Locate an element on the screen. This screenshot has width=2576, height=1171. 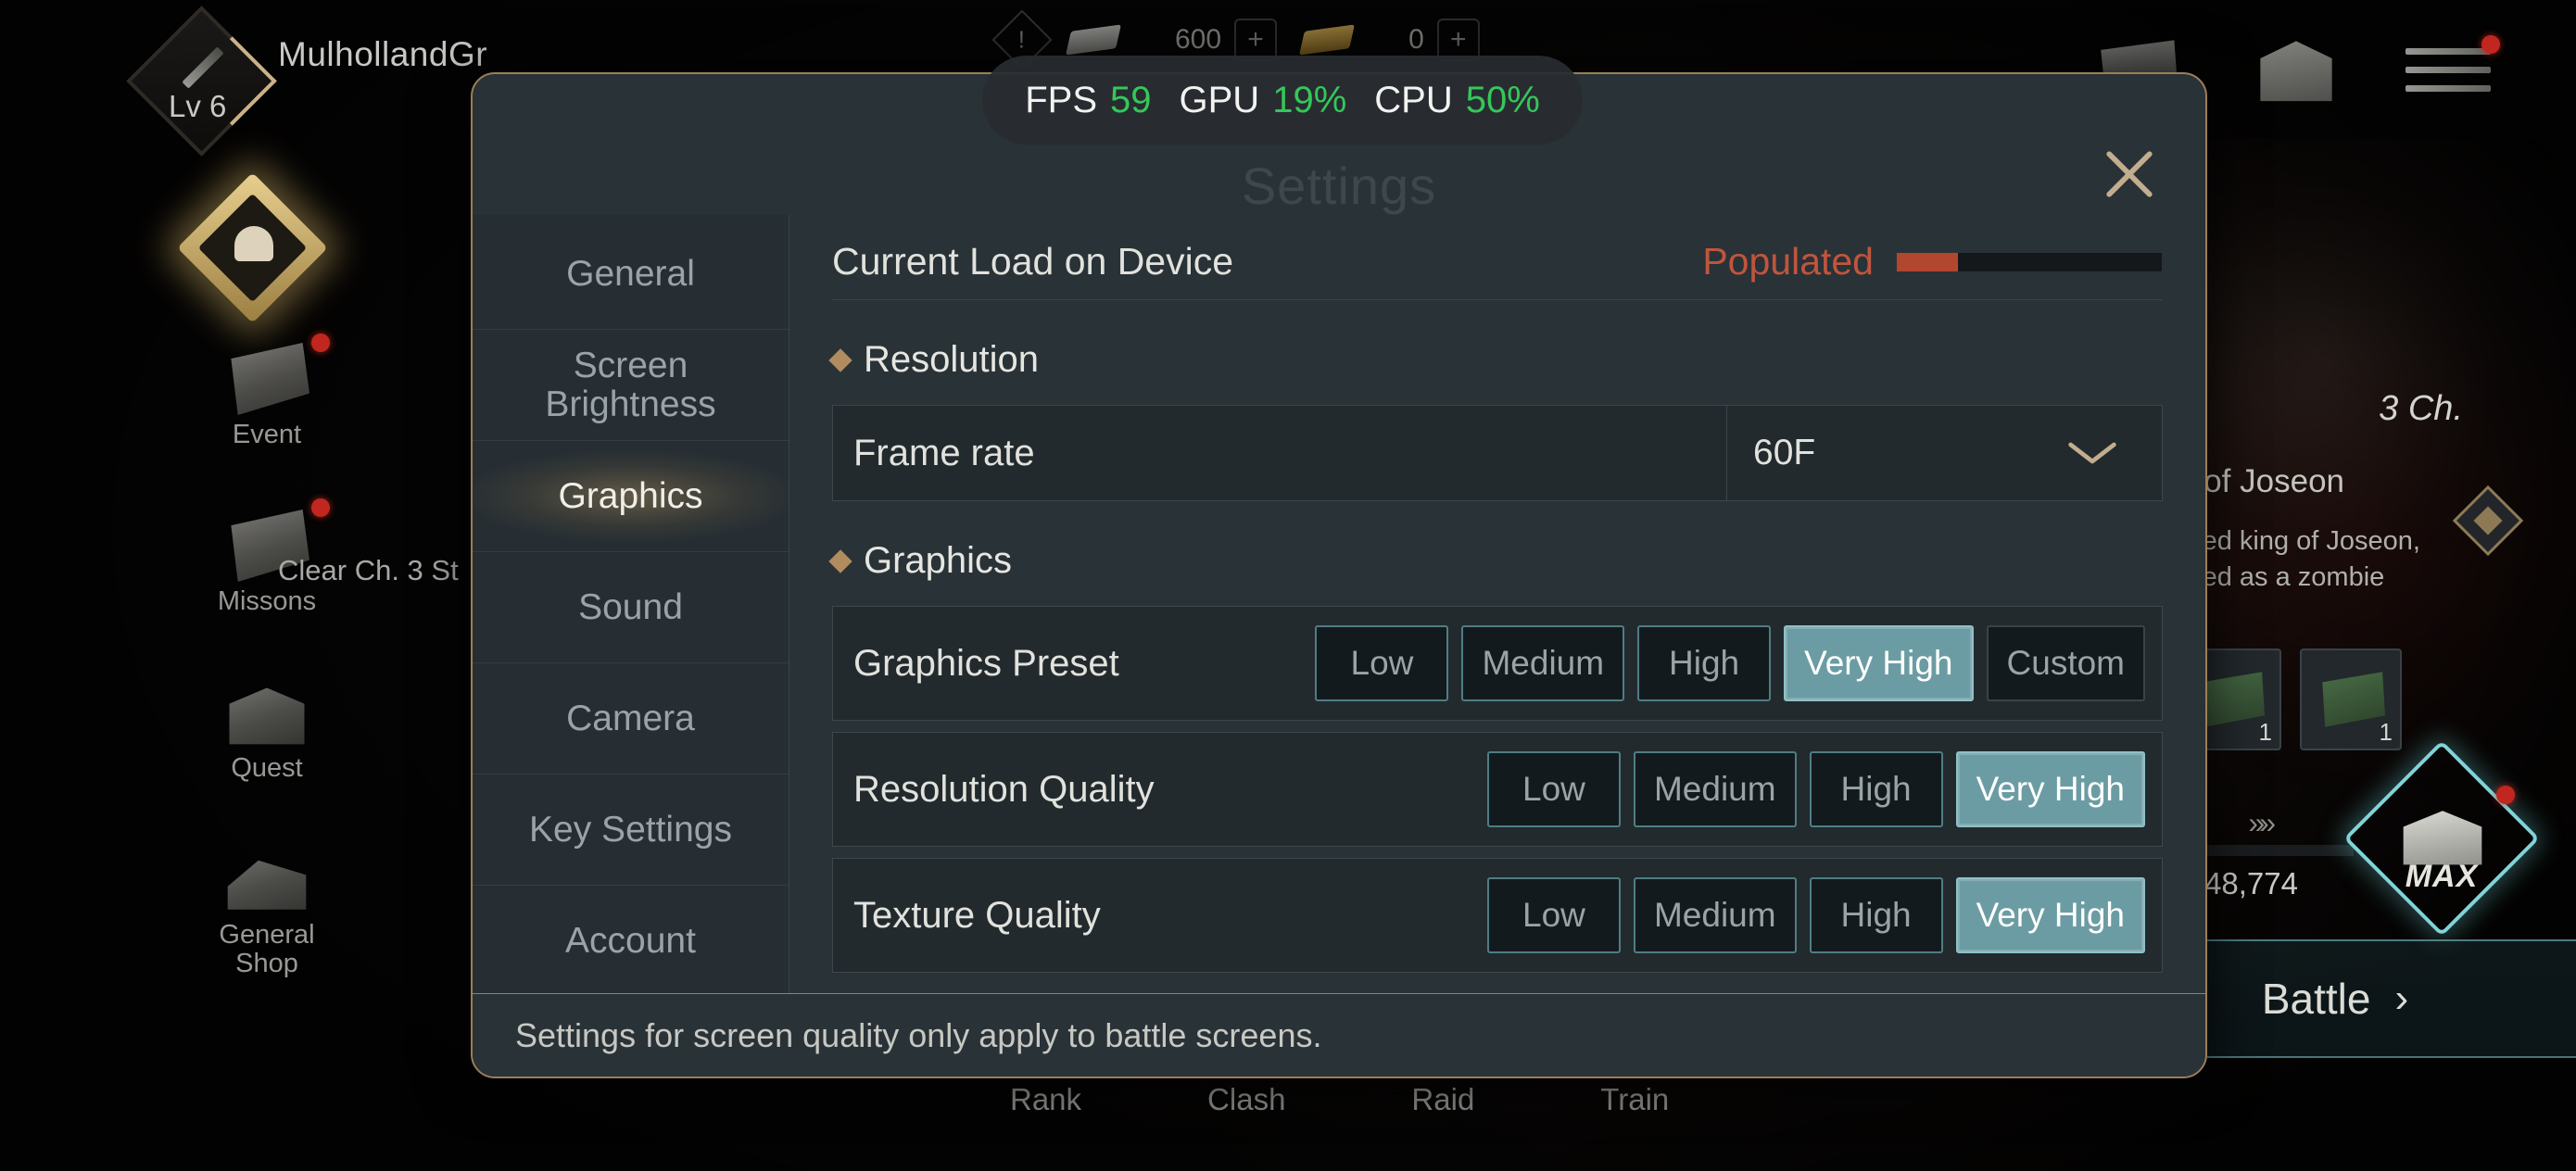
general-shop-icon is located at coordinates (267, 885).